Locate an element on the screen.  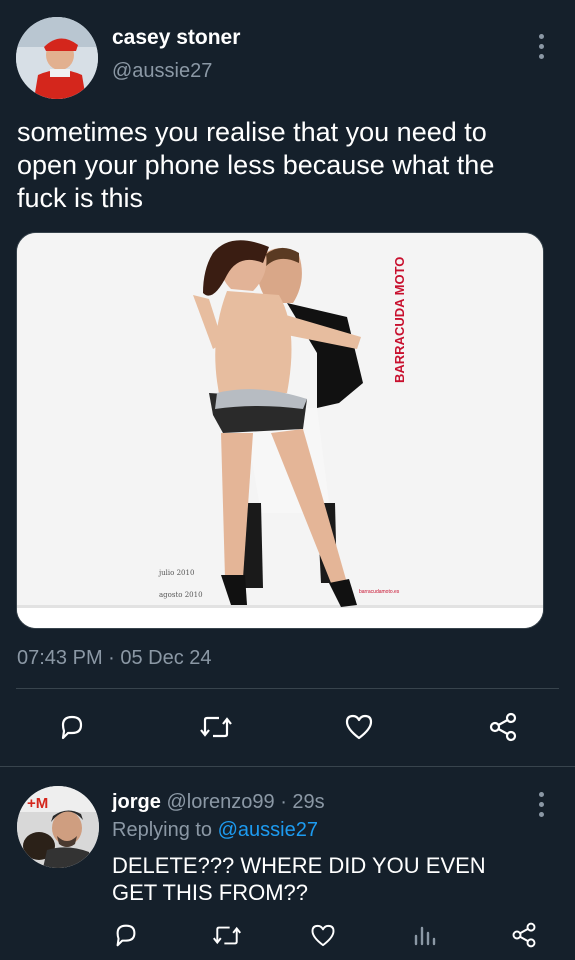
reply-like-button is located at coordinates (323, 935).